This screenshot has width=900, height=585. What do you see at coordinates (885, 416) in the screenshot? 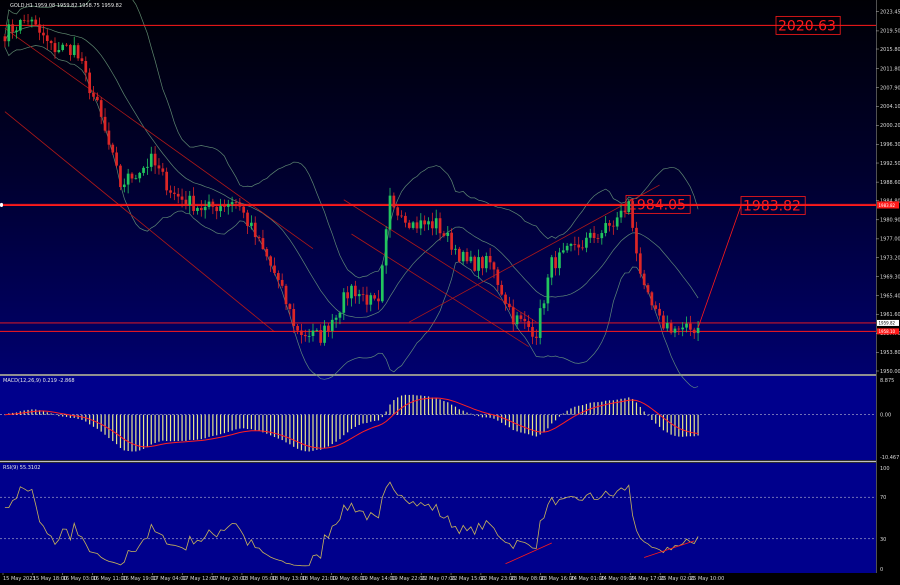
I see `macd-tick-label: 0.00` at bounding box center [885, 416].